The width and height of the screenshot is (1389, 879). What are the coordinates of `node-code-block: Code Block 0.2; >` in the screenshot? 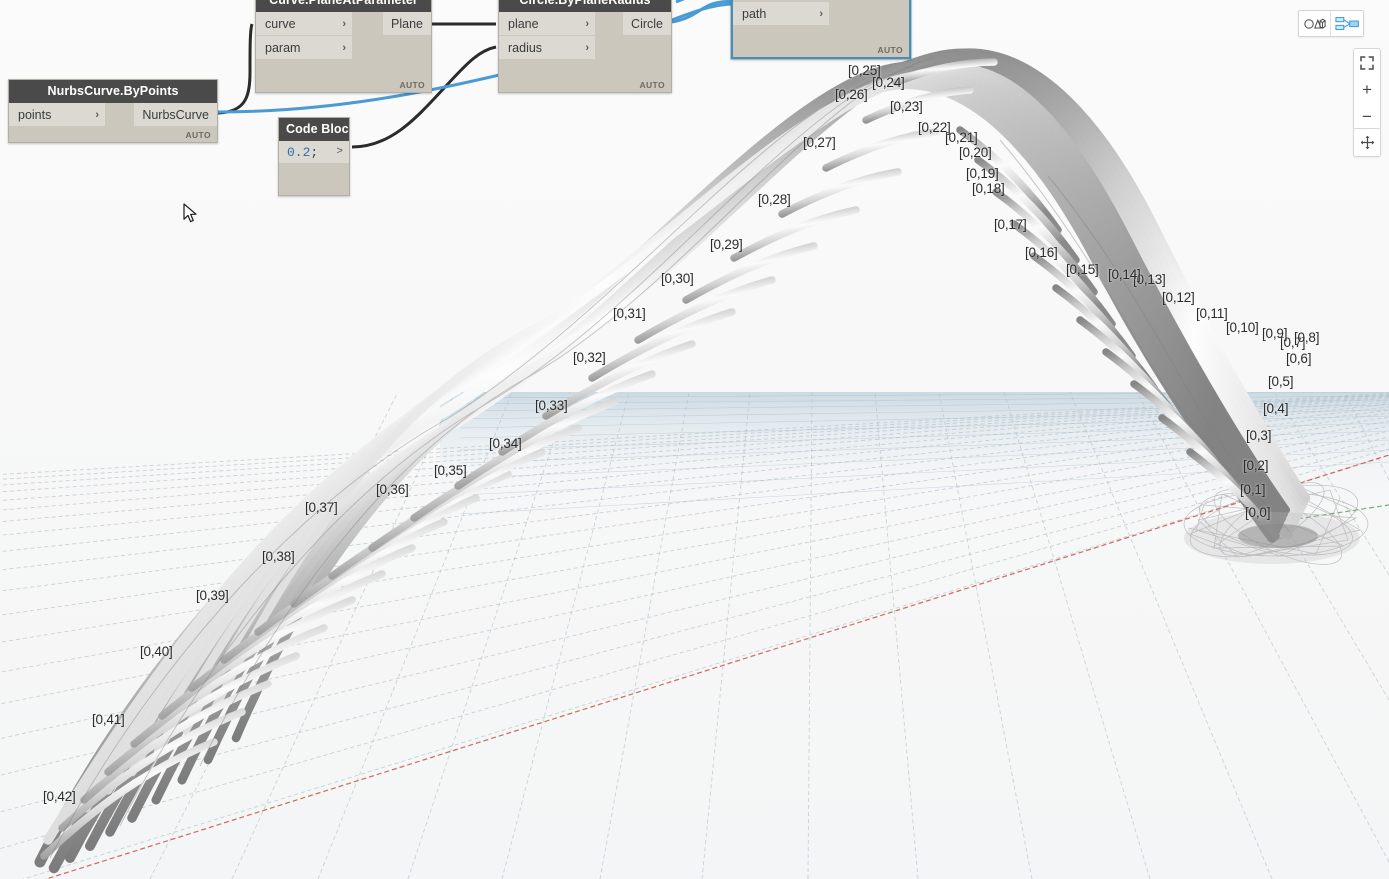 It's located at (314, 156).